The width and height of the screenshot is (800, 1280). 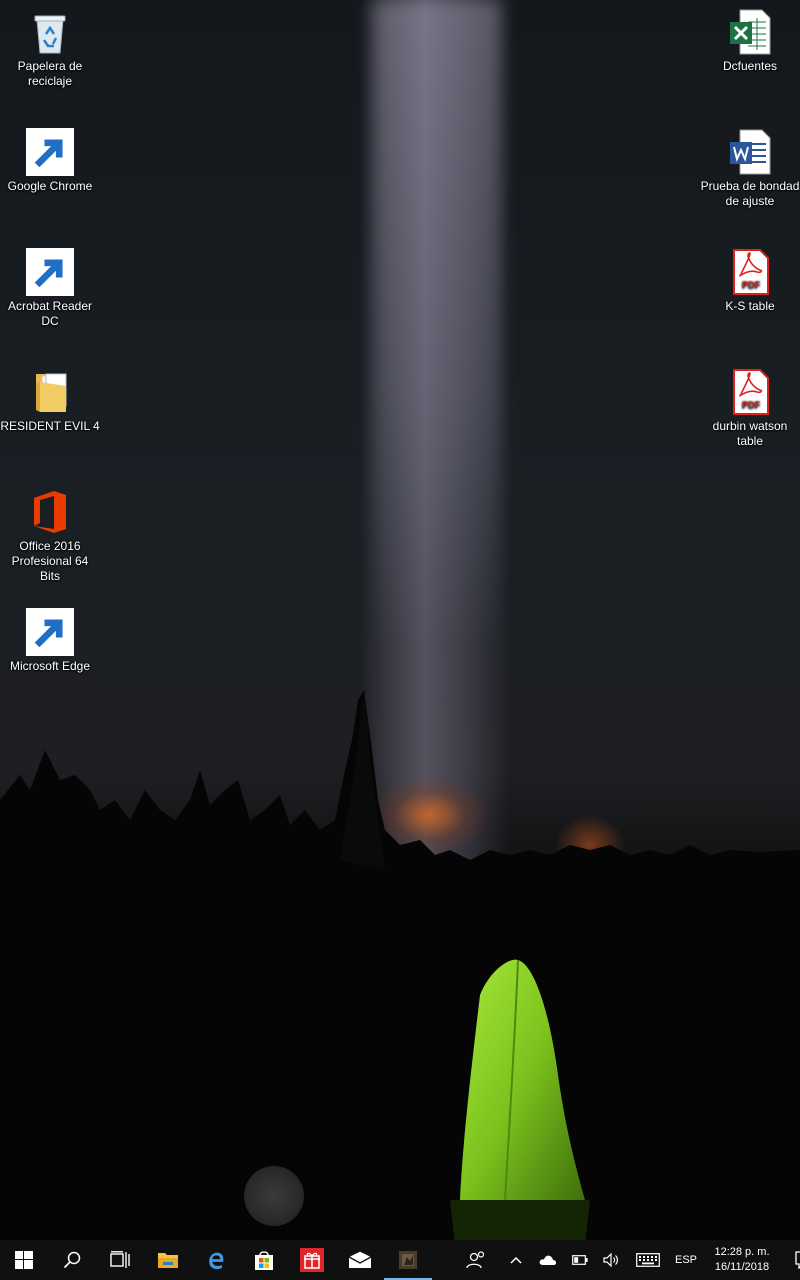 I want to click on desktop-icon-ks-table-pdf: PDF K-S table, so click(x=750, y=281).